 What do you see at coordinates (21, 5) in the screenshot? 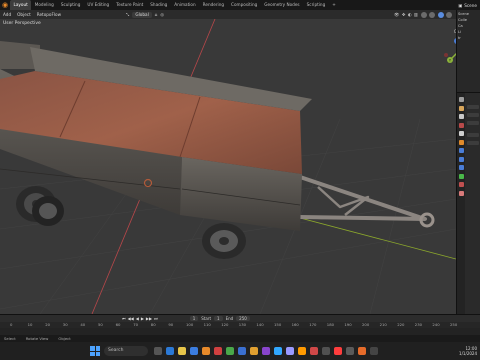
I see `tab-layout: Layout` at bounding box center [21, 5].